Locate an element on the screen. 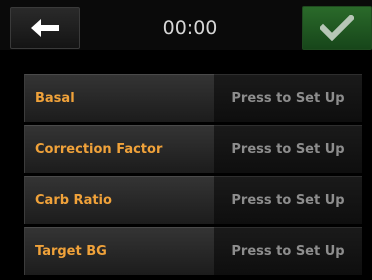 The height and width of the screenshot is (280, 372). setting-label: Correction Factor is located at coordinates (119, 149).